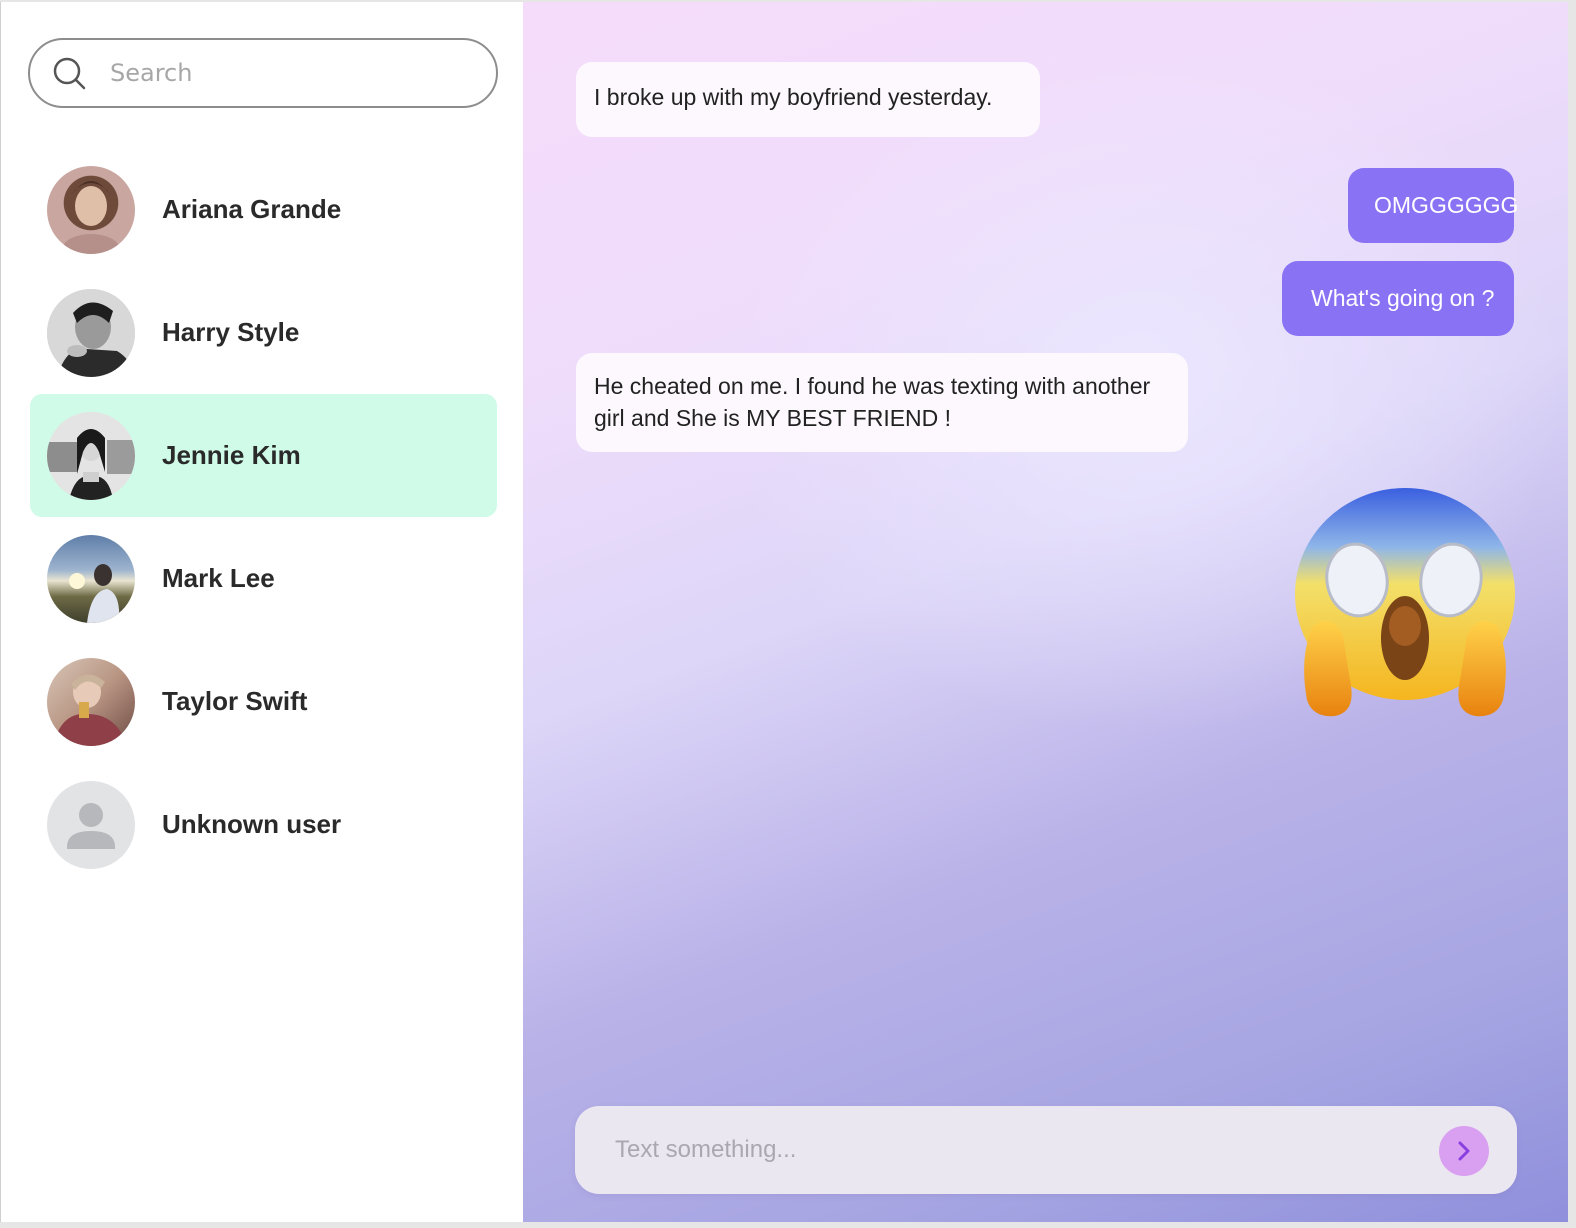 Image resolution: width=1576 pixels, height=1228 pixels. I want to click on message-input, so click(1015, 1150).